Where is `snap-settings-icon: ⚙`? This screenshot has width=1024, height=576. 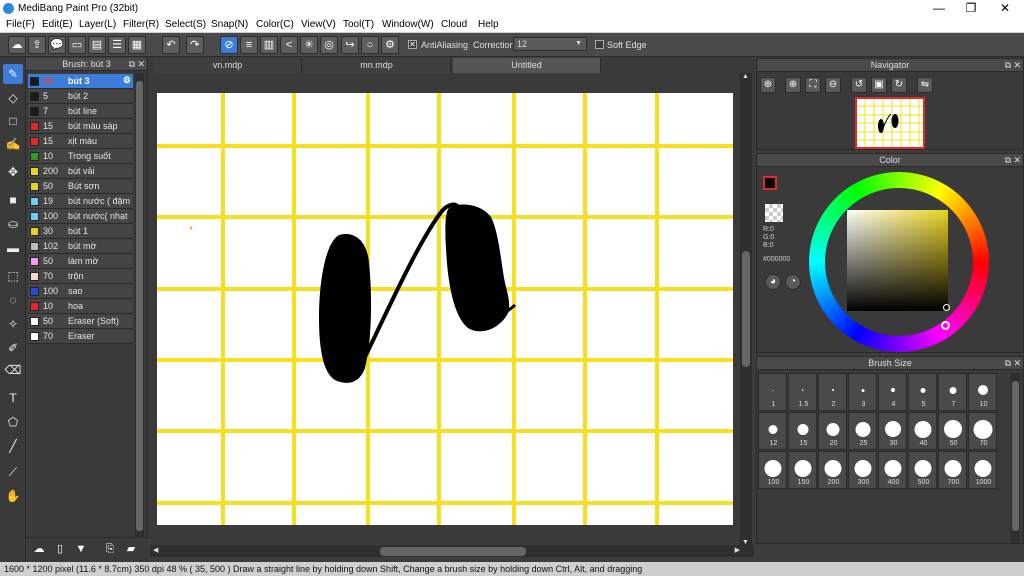 snap-settings-icon: ⚙ is located at coordinates (390, 45).